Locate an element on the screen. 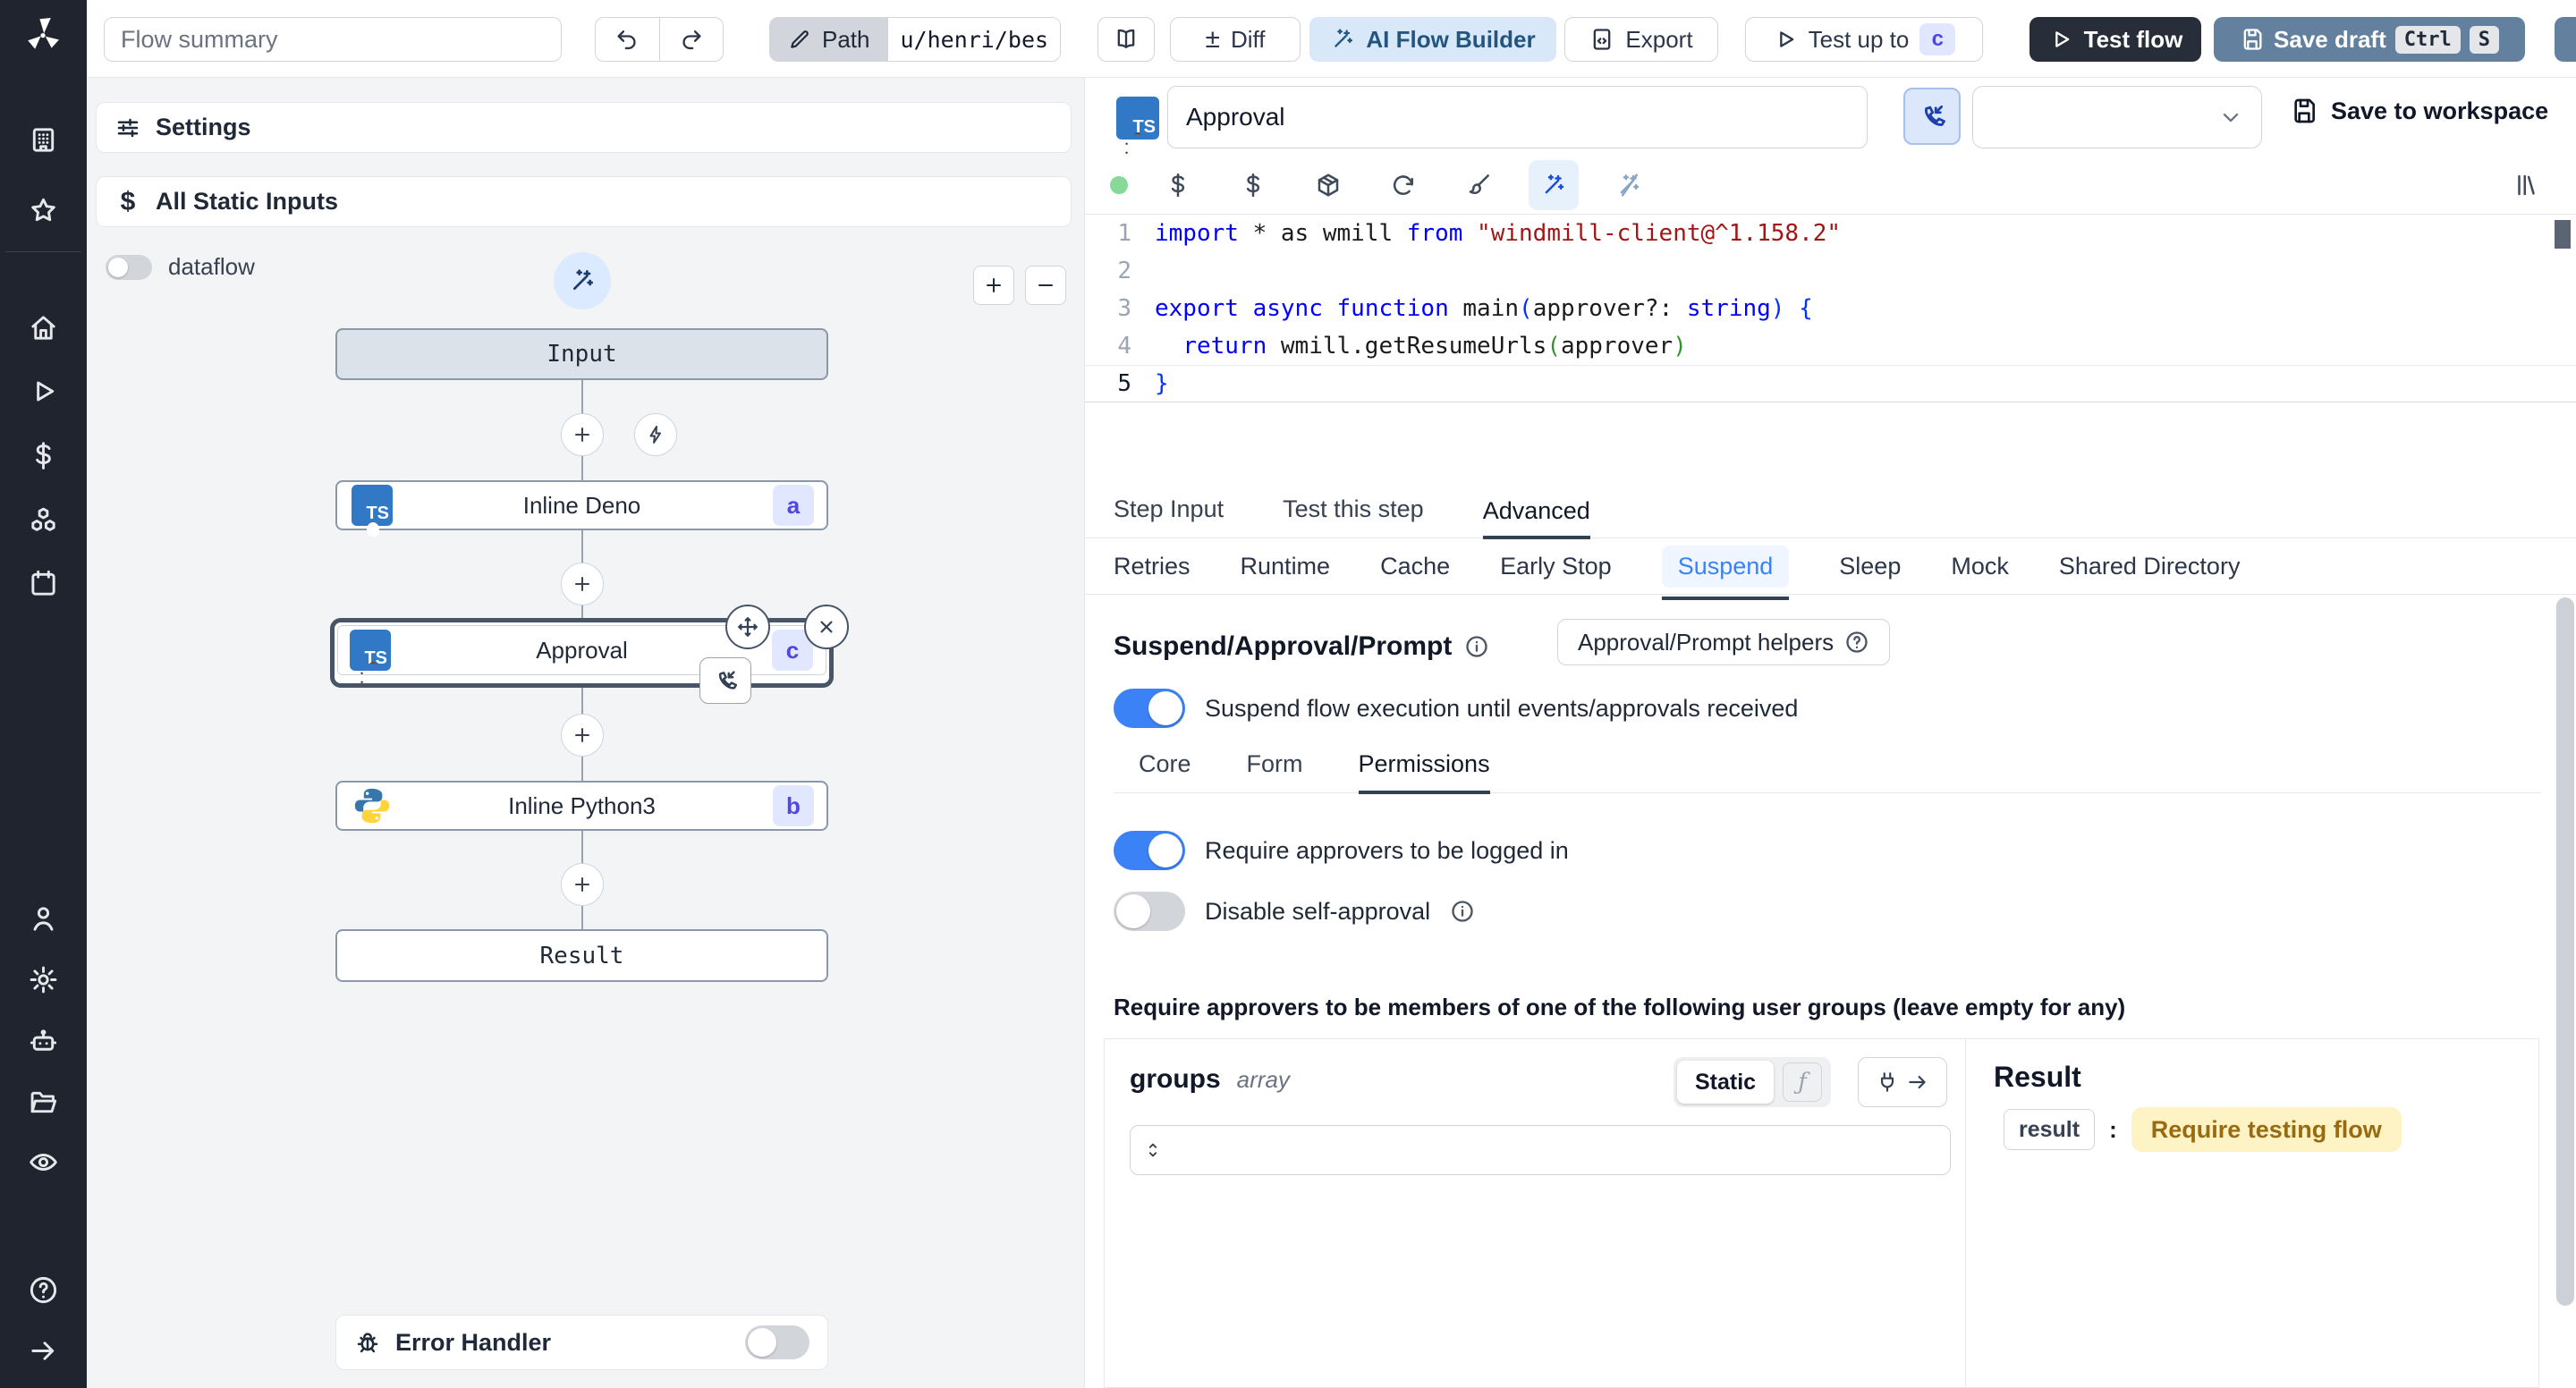 The image size is (2576, 1388). audit-eye-icon is located at coordinates (43, 1162).